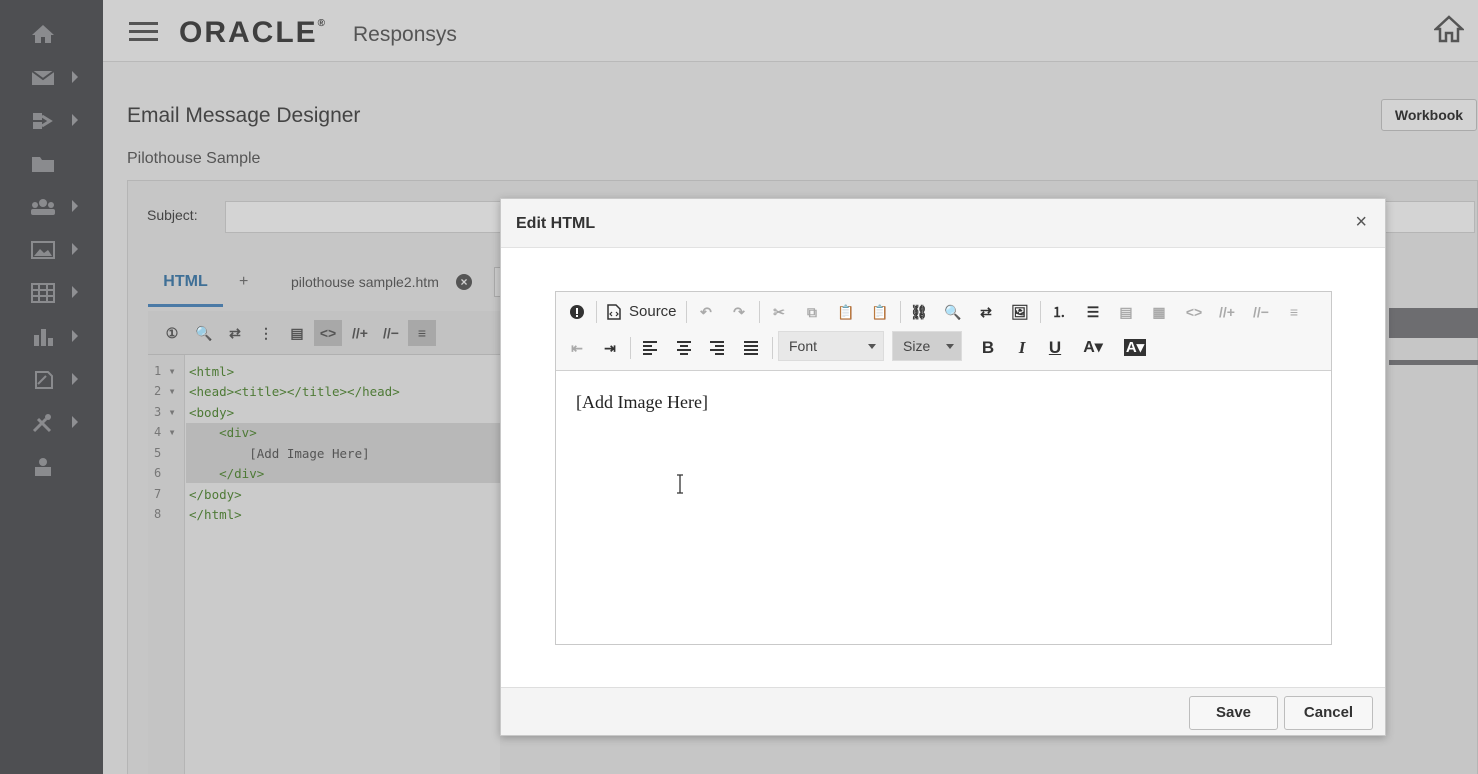 Image resolution: width=1478 pixels, height=774 pixels. I want to click on bulleted-list-icon: ☰, so click(1093, 312).